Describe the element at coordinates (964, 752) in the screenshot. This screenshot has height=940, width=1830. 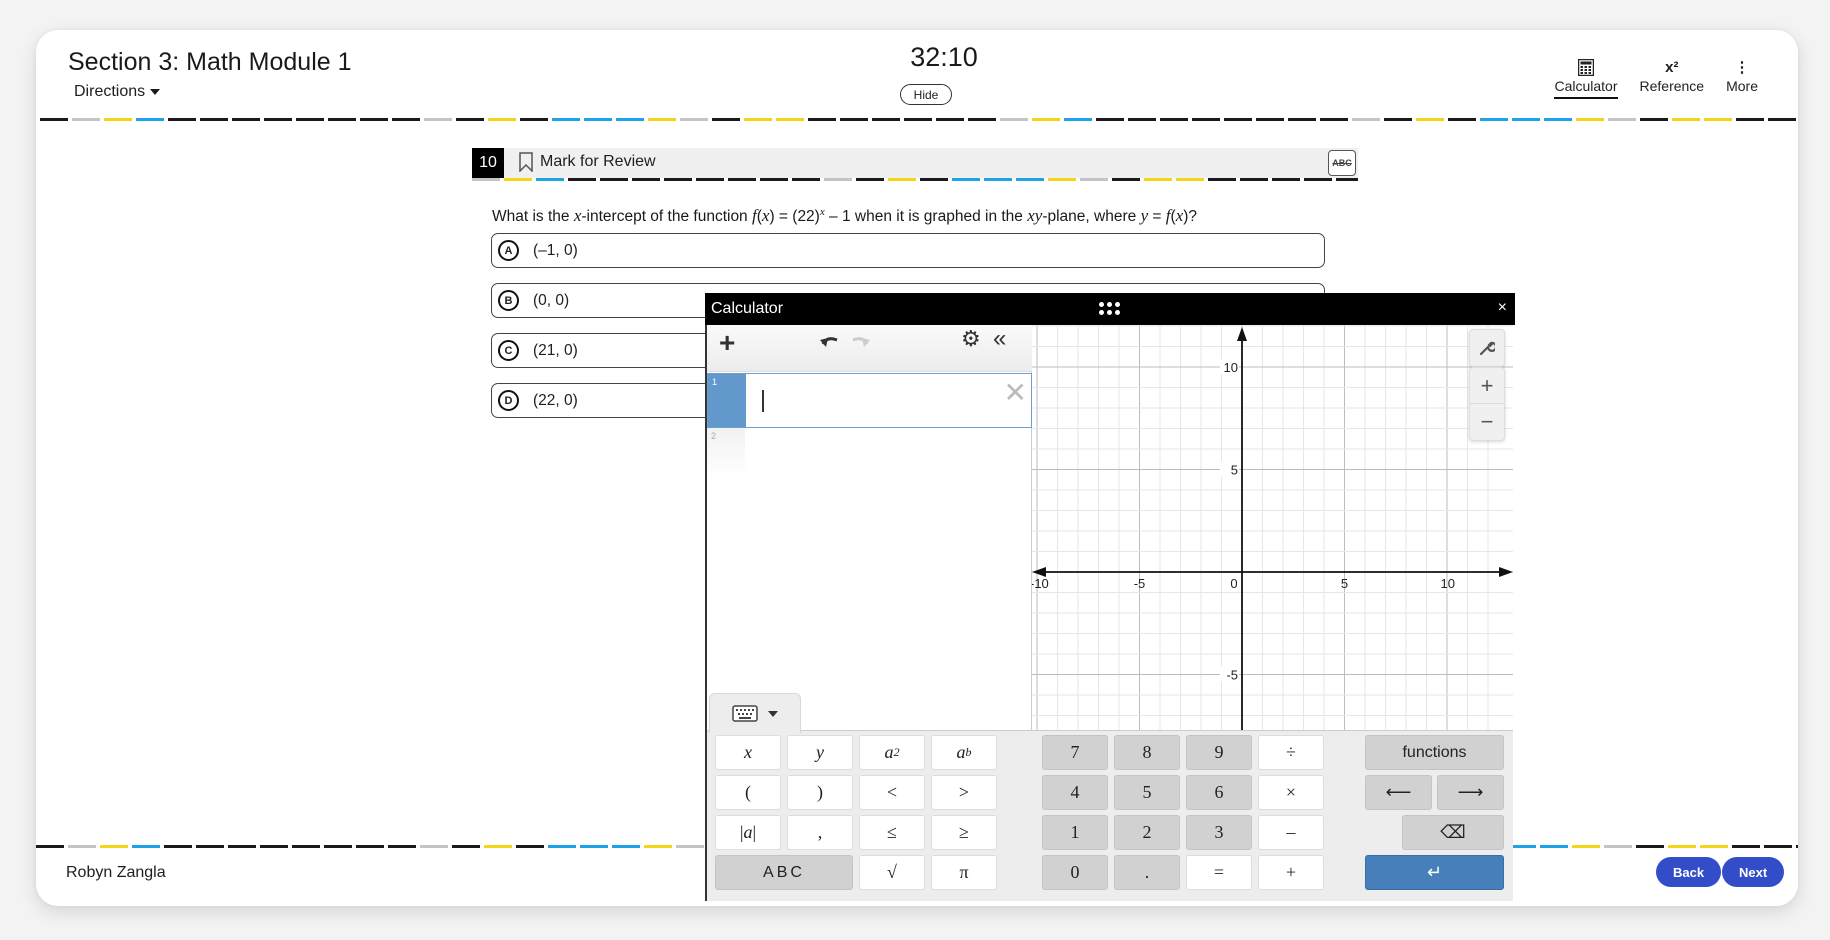
I see `key-0-3: ab` at that location.